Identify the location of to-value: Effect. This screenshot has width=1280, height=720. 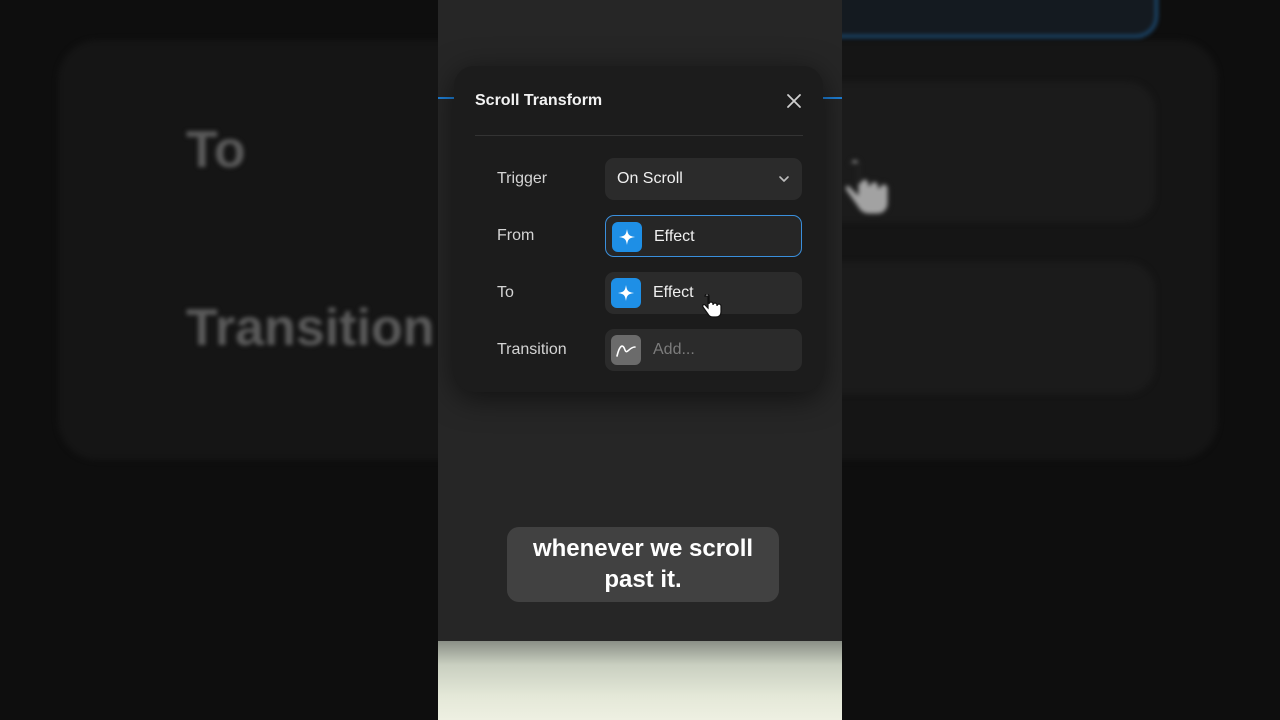
(673, 292).